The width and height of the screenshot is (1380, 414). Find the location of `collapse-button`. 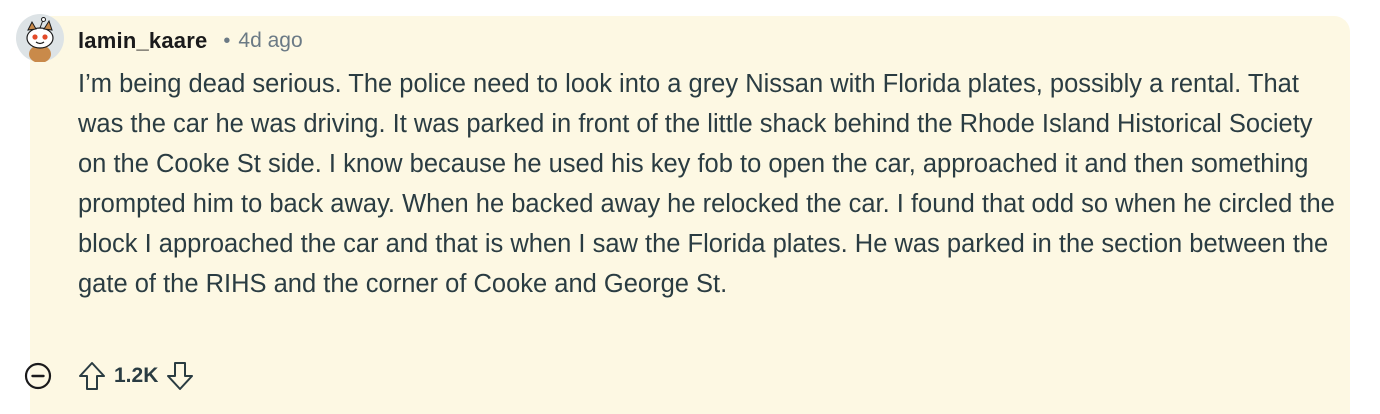

collapse-button is located at coordinates (38, 376).